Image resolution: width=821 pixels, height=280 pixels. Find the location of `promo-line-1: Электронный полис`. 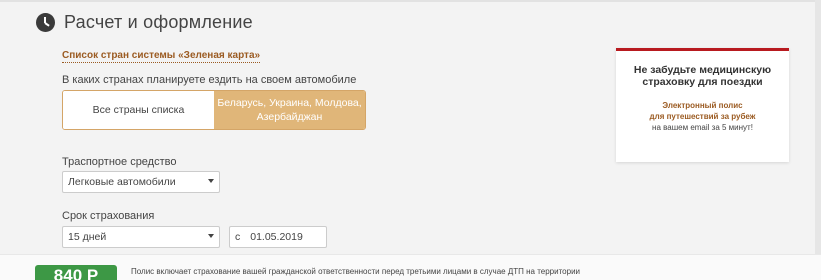

promo-line-1: Электронный полис is located at coordinates (702, 105).